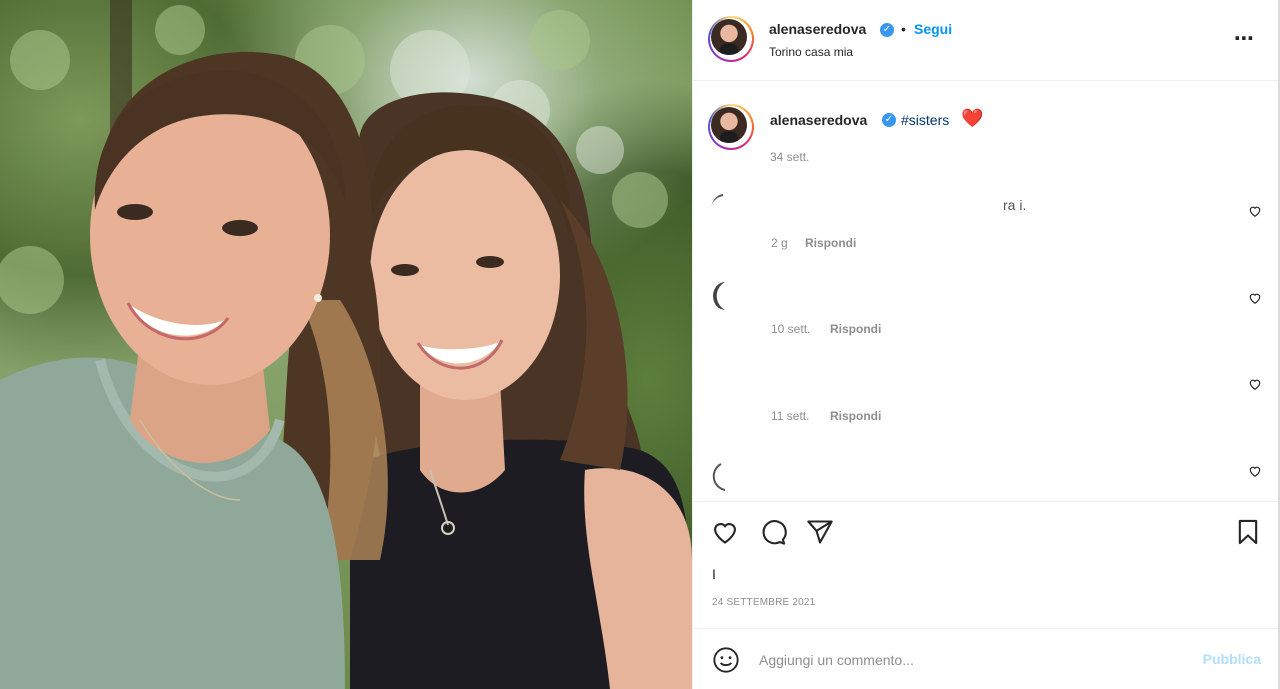 The height and width of the screenshot is (689, 1280). What do you see at coordinates (972, 118) in the screenshot?
I see `red-heart-emoji: ❤️` at bounding box center [972, 118].